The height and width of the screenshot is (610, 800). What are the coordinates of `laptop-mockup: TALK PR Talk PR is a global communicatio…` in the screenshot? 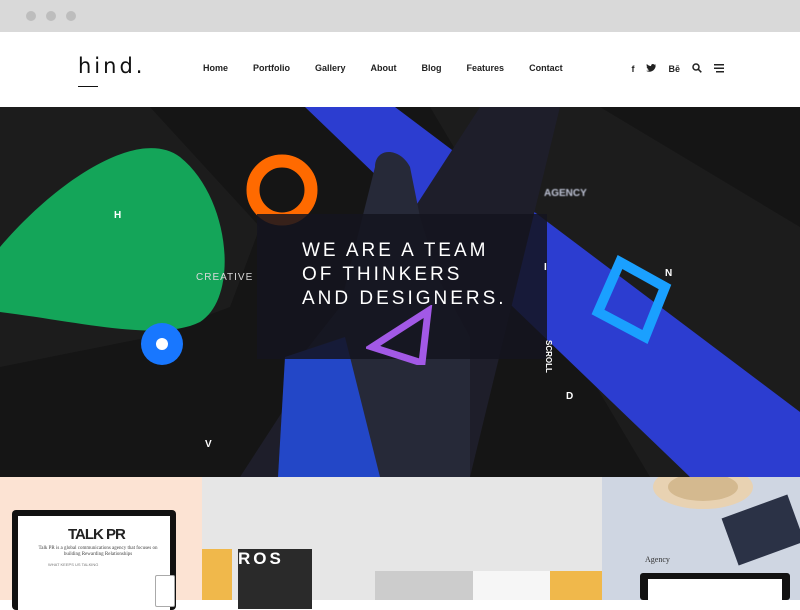 It's located at (94, 560).